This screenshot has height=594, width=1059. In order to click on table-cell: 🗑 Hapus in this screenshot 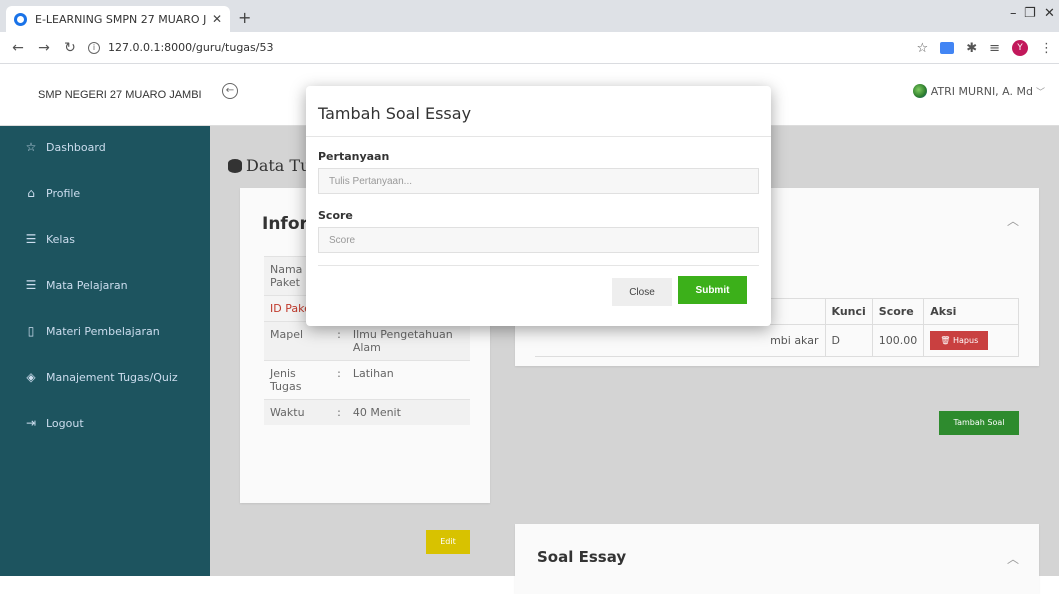, I will do `click(971, 340)`.